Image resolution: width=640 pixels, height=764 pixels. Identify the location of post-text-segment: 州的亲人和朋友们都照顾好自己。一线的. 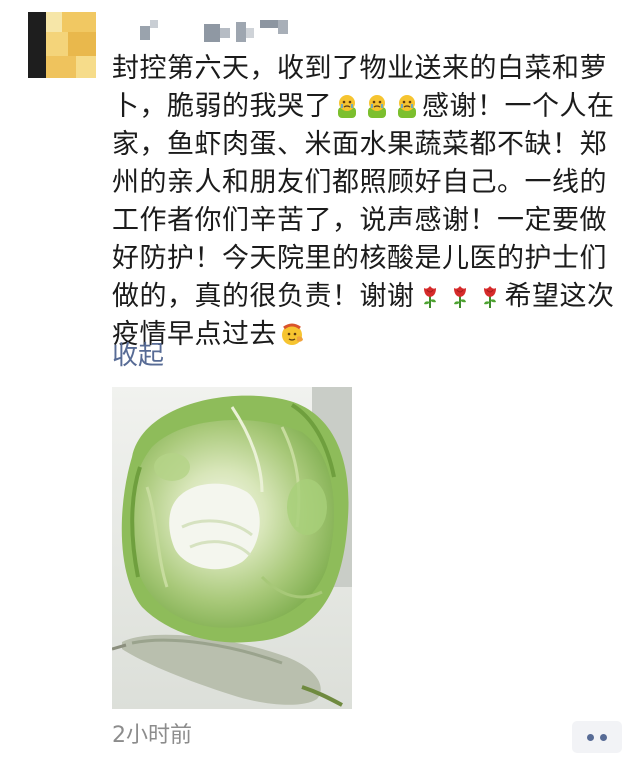
(359, 182).